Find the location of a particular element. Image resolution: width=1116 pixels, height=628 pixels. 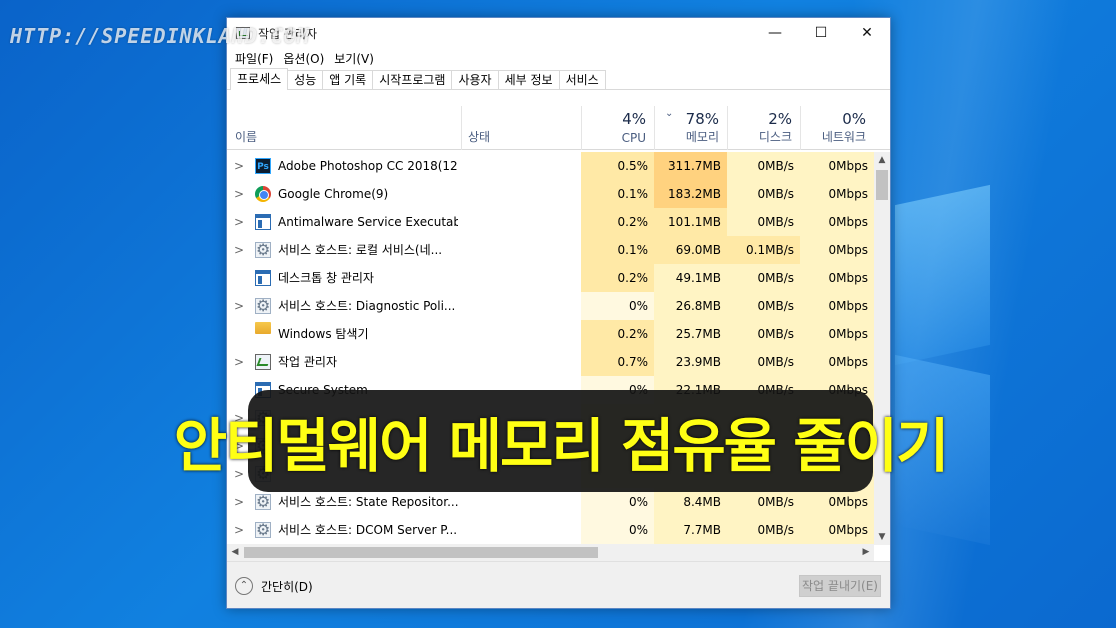

memory-value: 49.1MB is located at coordinates (690, 278).